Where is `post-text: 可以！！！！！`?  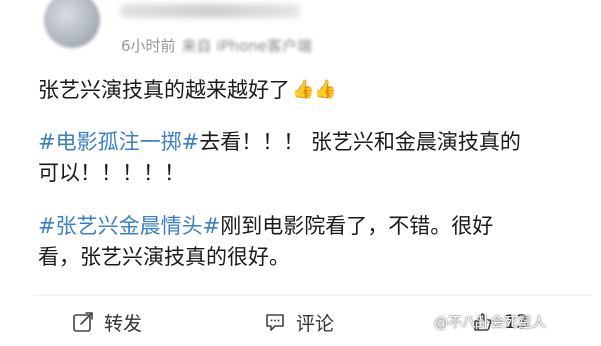
post-text: 可以！！！！！ is located at coordinates (111, 173).